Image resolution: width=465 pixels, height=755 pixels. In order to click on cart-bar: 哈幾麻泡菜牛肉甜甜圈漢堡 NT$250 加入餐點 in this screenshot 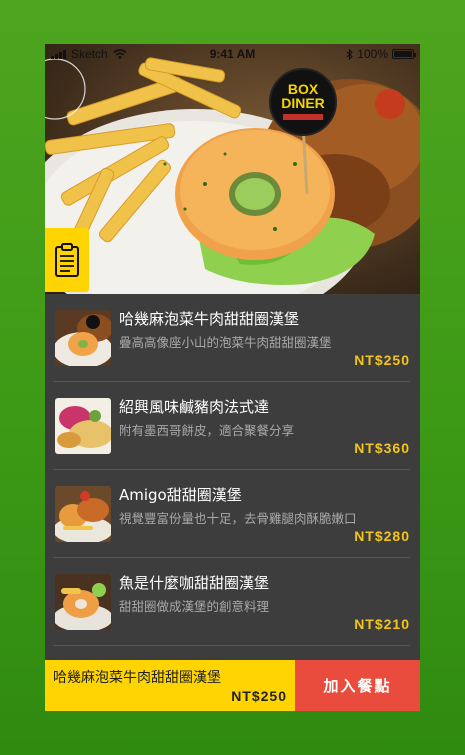, I will do `click(232, 685)`.